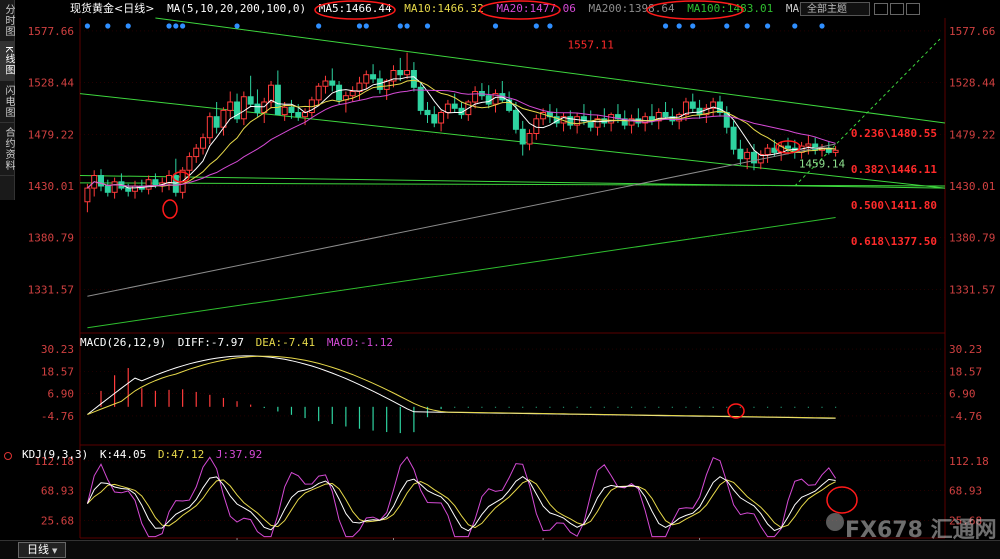  What do you see at coordinates (360, 342) in the screenshot?
I see `macd-value: MACD:-1.12` at bounding box center [360, 342].